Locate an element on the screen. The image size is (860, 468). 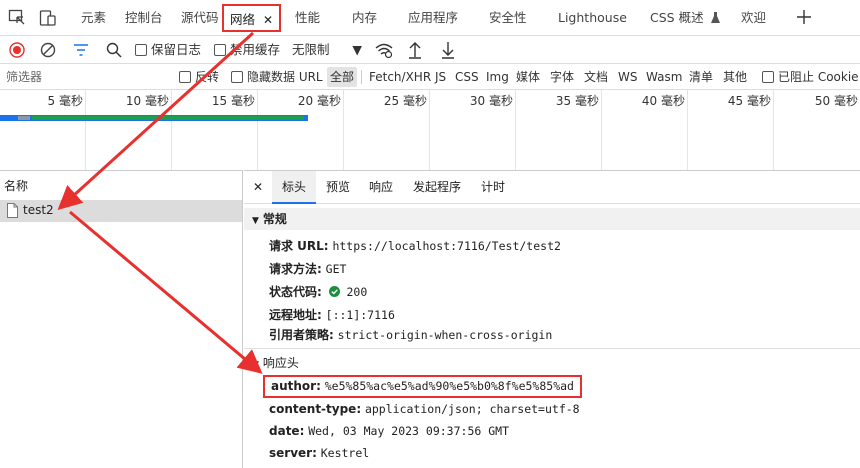
filter-type-fetch-xhr: Fetch/XHR is located at coordinates (400, 77).